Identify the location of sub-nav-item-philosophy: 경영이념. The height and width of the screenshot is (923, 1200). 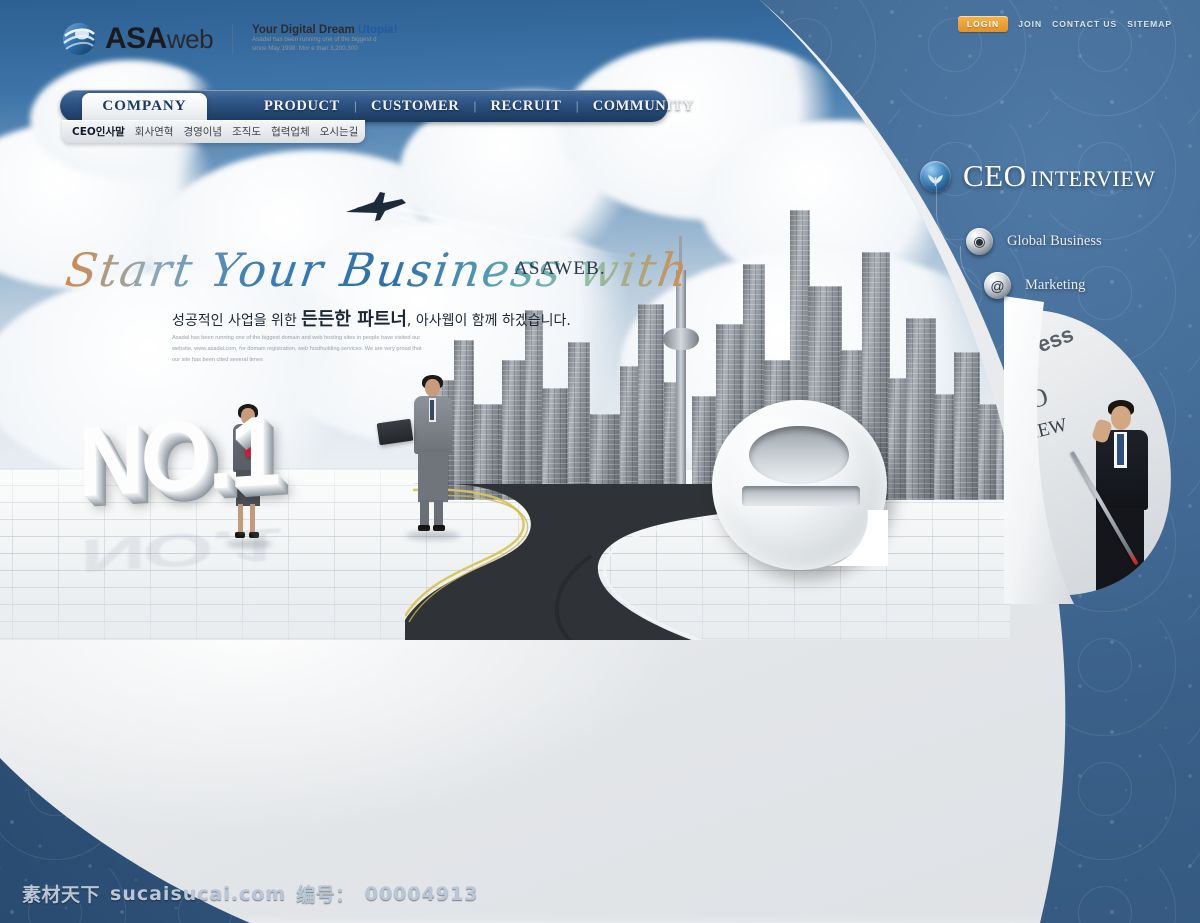
(202, 131).